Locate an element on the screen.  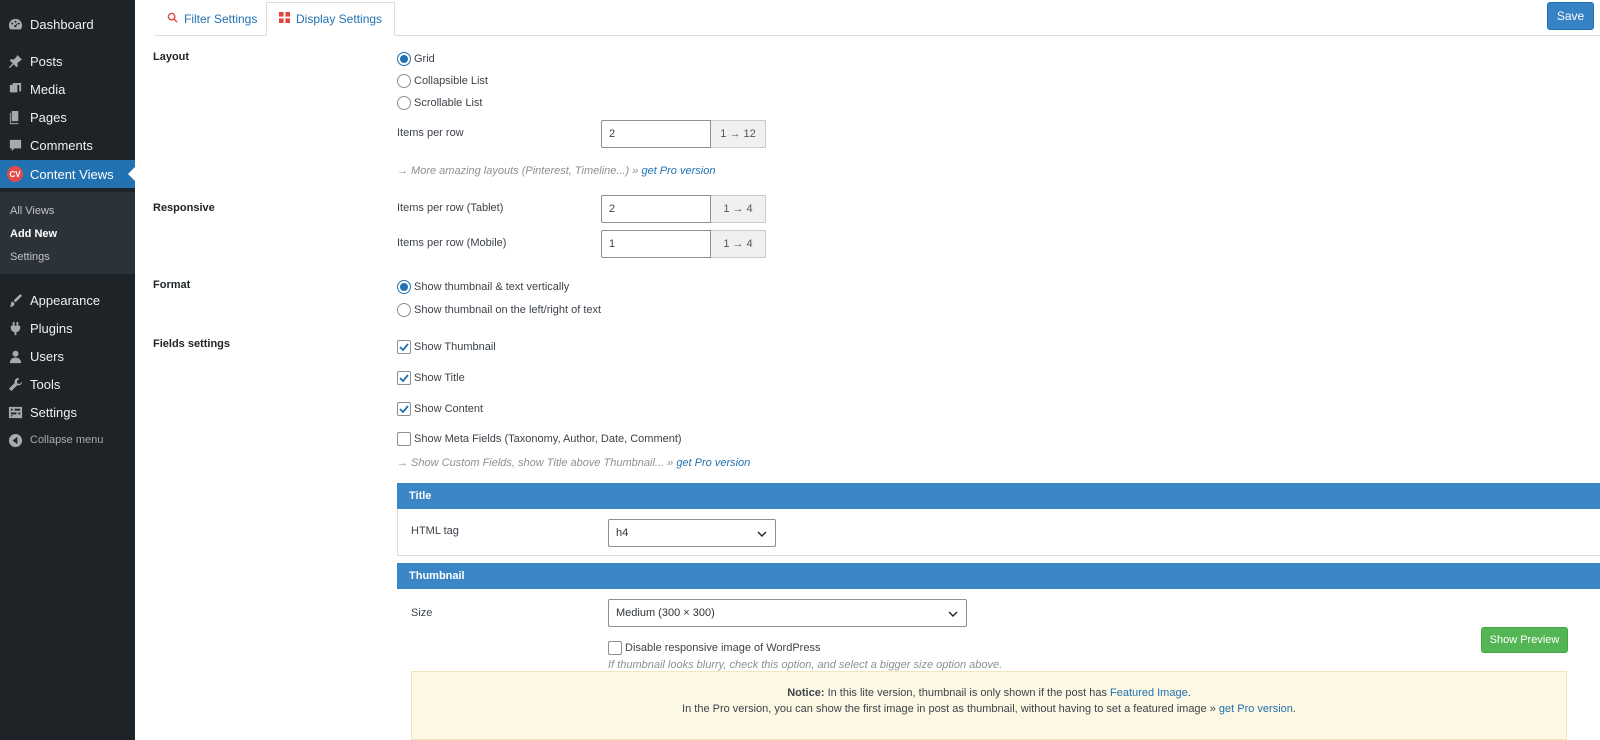
format-option-side: Show thumbnail on the left/right of text is located at coordinates (499, 310).